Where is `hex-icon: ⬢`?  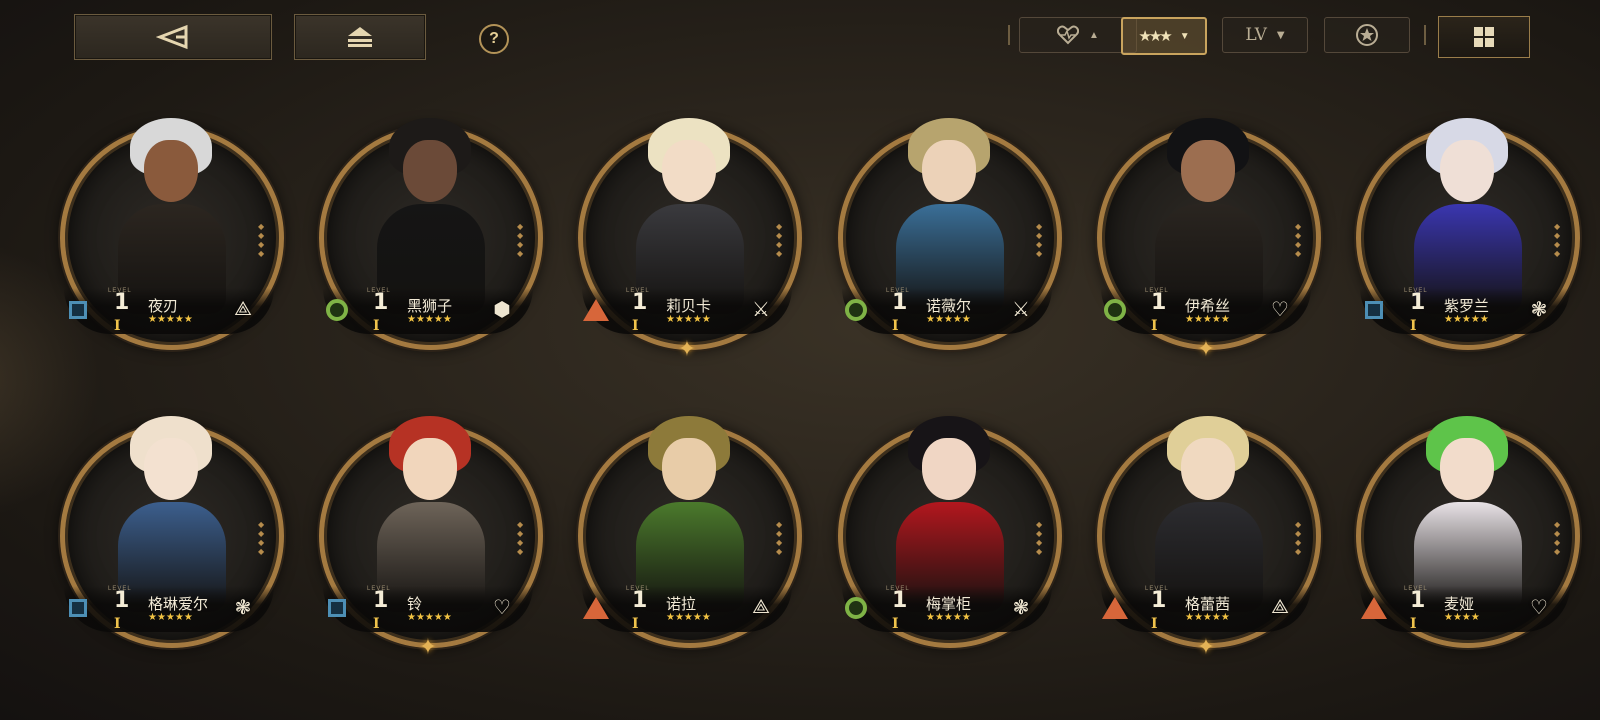
hex-icon: ⬢ is located at coordinates (502, 309).